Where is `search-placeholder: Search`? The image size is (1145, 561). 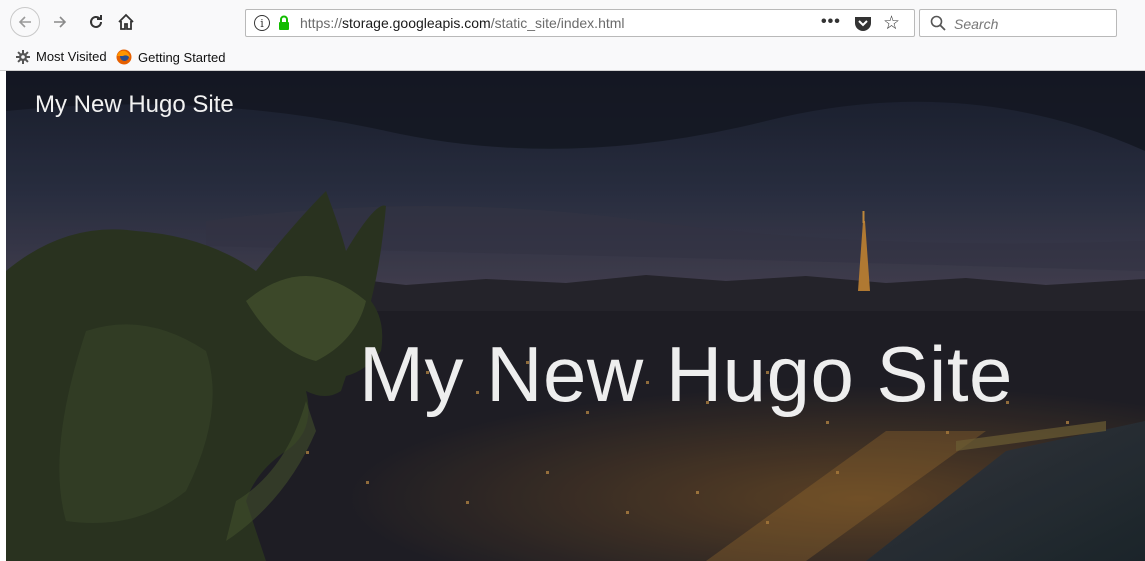 search-placeholder: Search is located at coordinates (976, 24).